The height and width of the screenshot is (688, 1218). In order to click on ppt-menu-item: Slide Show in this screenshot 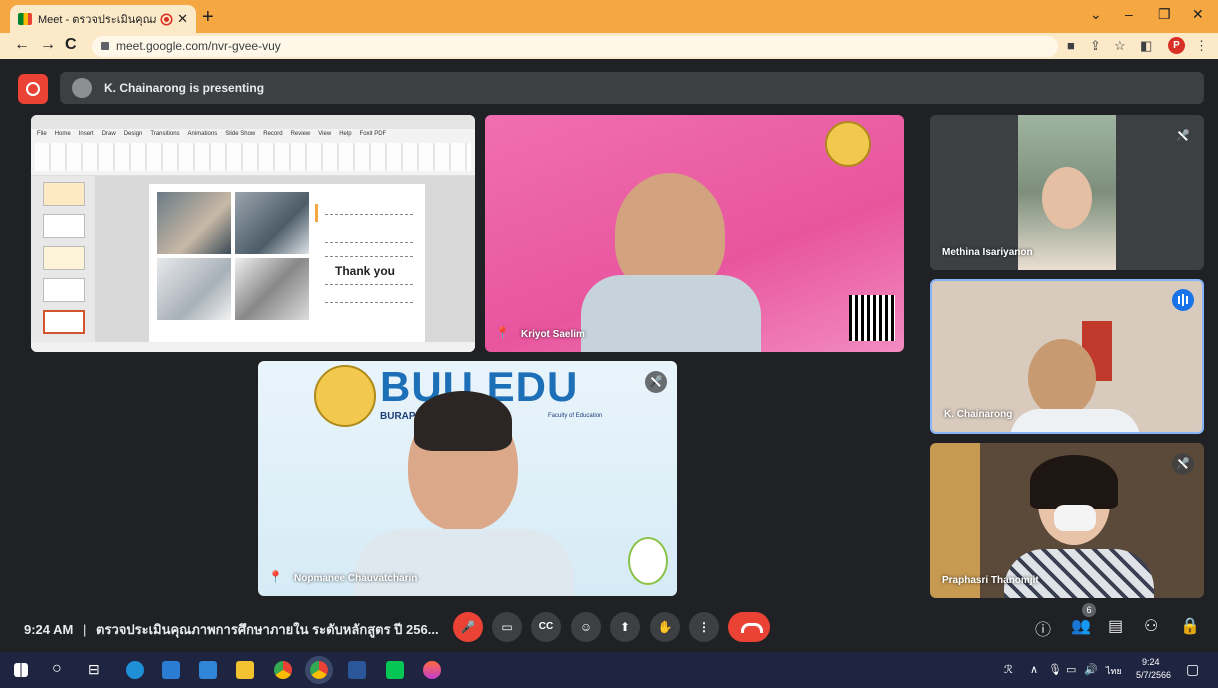, I will do `click(240, 134)`.